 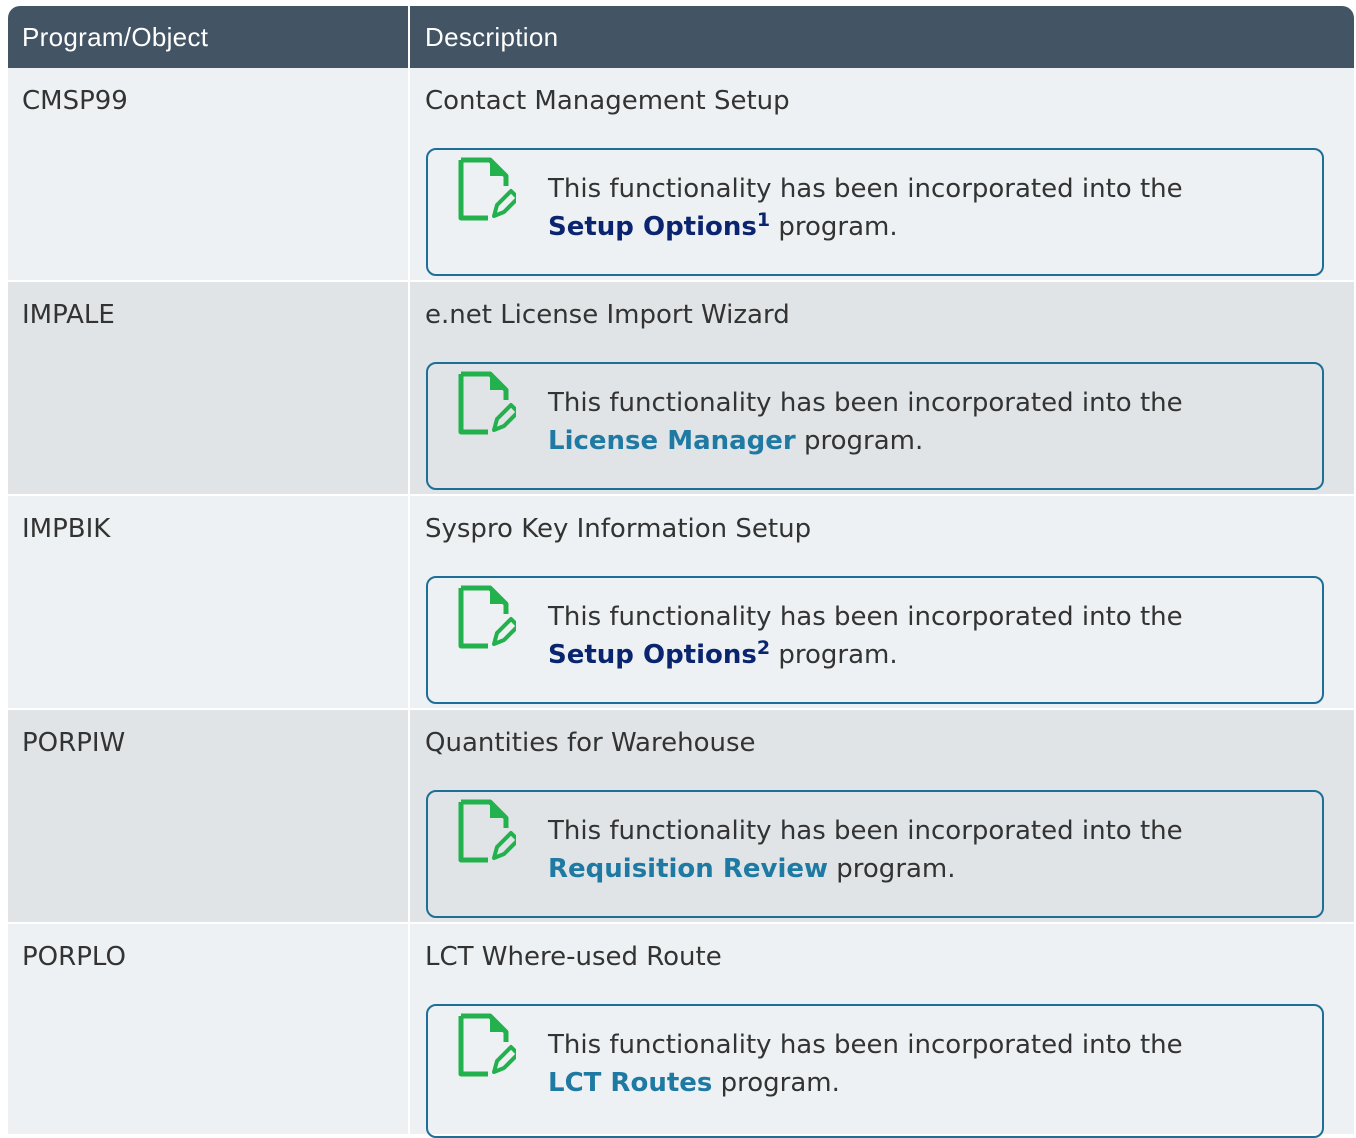 What do you see at coordinates (209, 174) in the screenshot?
I see `program-cell: CMSP99` at bounding box center [209, 174].